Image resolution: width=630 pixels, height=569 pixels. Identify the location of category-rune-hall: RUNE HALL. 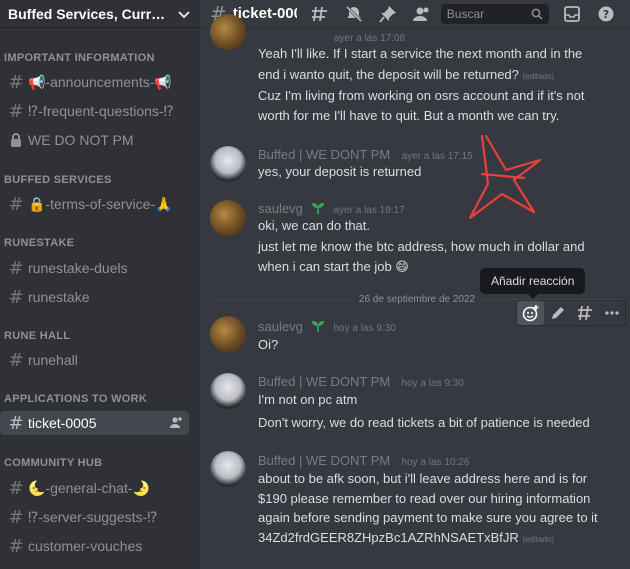
(37, 336).